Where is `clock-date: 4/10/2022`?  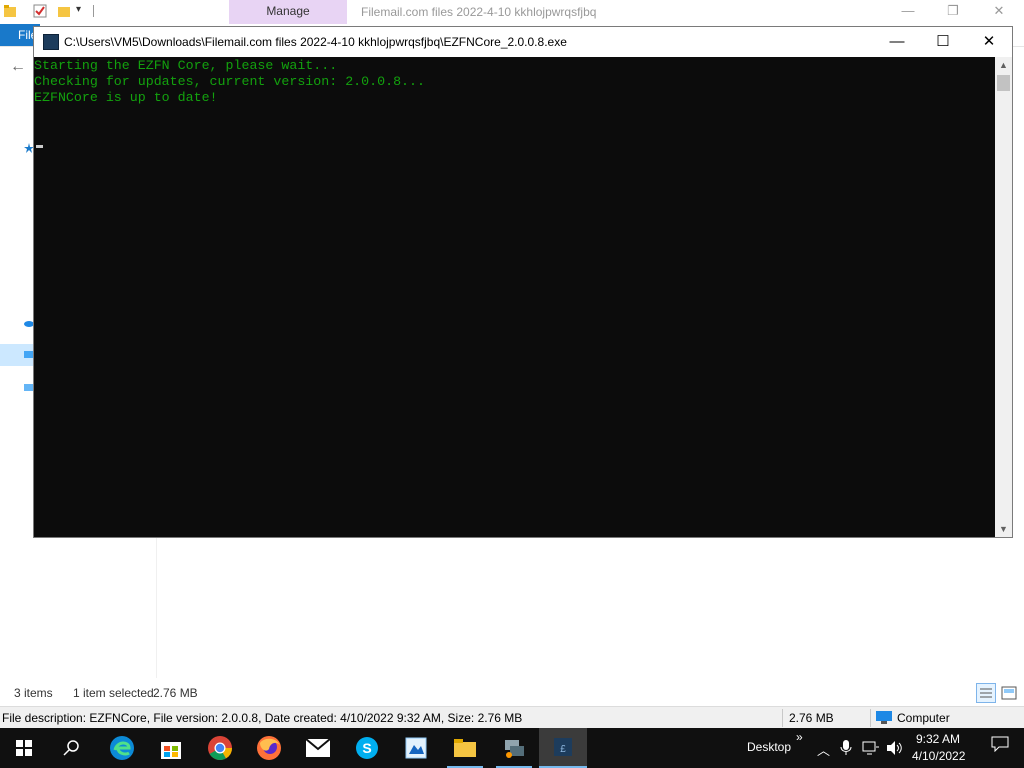 clock-date: 4/10/2022 is located at coordinates (938, 756).